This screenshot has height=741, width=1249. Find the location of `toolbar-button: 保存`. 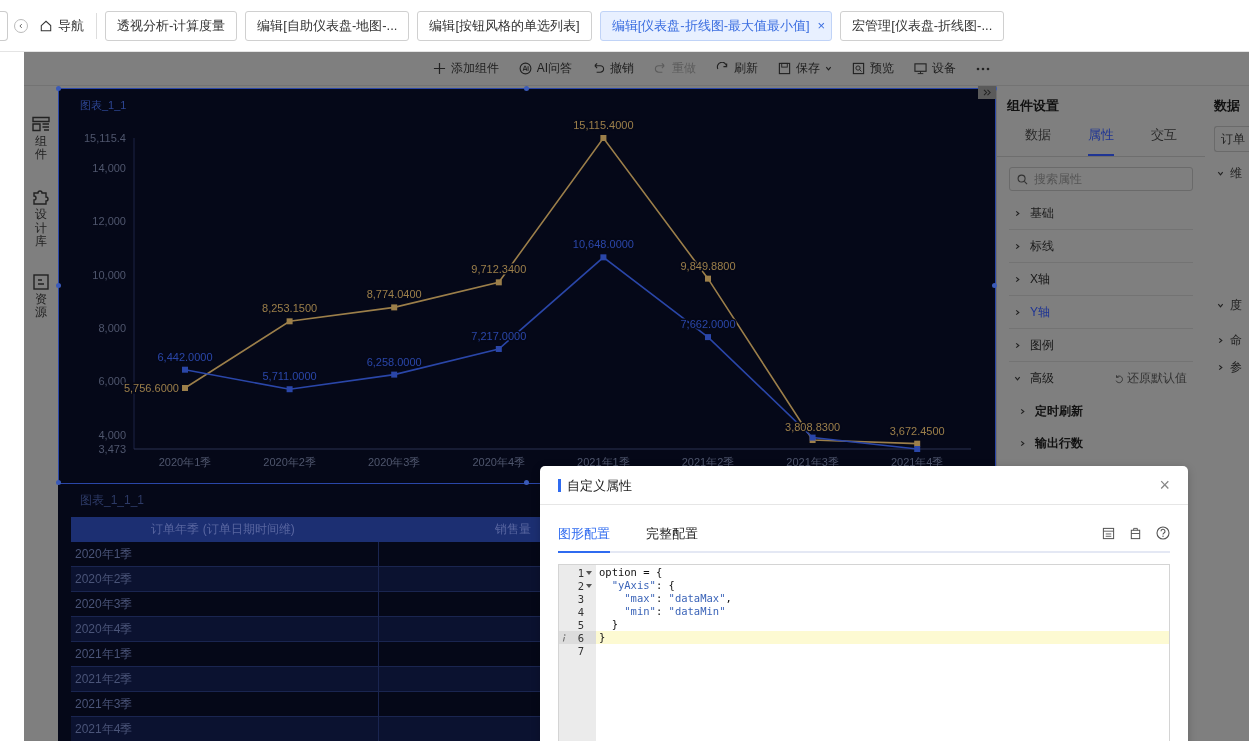

toolbar-button: 保存 is located at coordinates (805, 68).